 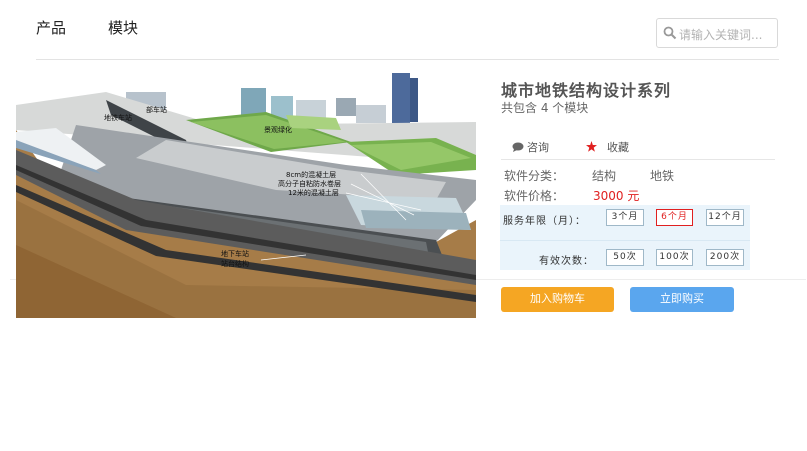 What do you see at coordinates (566, 261) in the screenshot?
I see `usage-count-label: 有效次数：` at bounding box center [566, 261].